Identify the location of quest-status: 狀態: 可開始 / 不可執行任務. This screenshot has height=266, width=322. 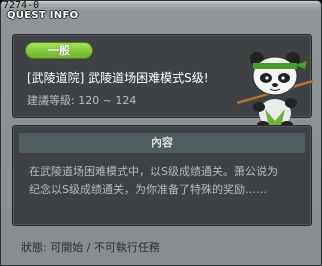
(90, 247).